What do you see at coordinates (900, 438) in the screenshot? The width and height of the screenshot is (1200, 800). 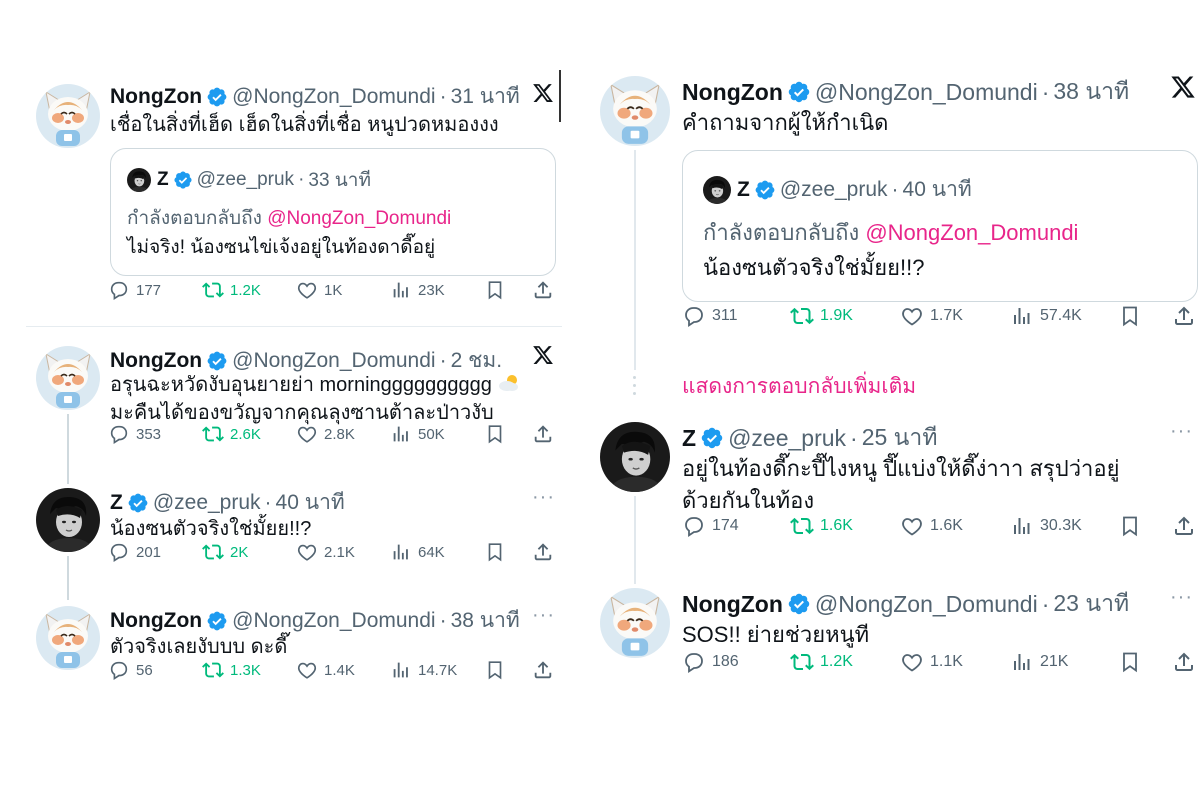 I see `timestamp: 25 นาที` at bounding box center [900, 438].